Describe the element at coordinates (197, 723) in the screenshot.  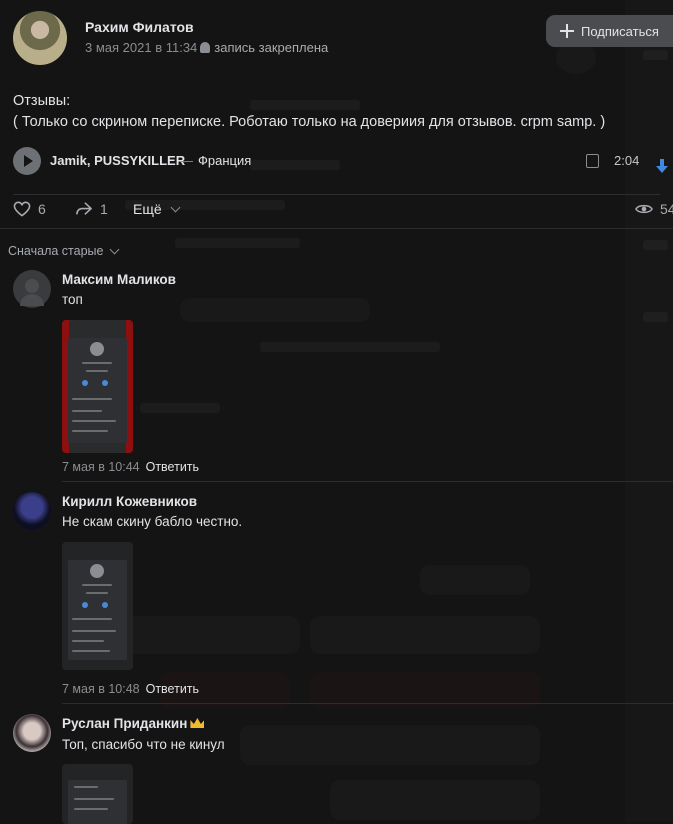
I see `crown-icon` at that location.